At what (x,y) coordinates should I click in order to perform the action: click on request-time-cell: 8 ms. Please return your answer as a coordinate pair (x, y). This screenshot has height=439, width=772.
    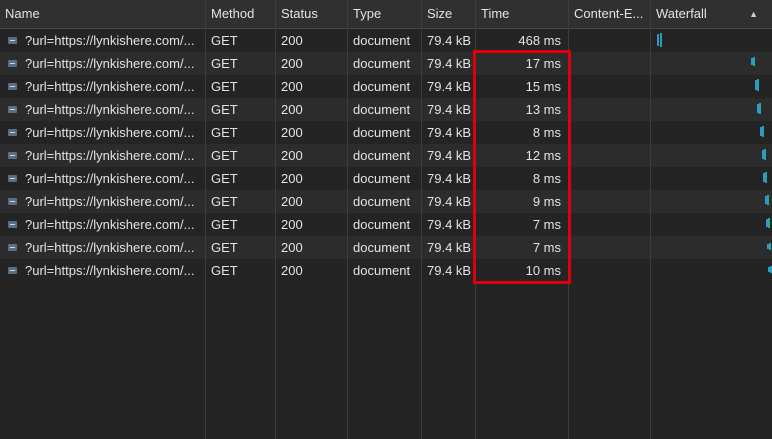
    Looking at the image, I should click on (546, 132).